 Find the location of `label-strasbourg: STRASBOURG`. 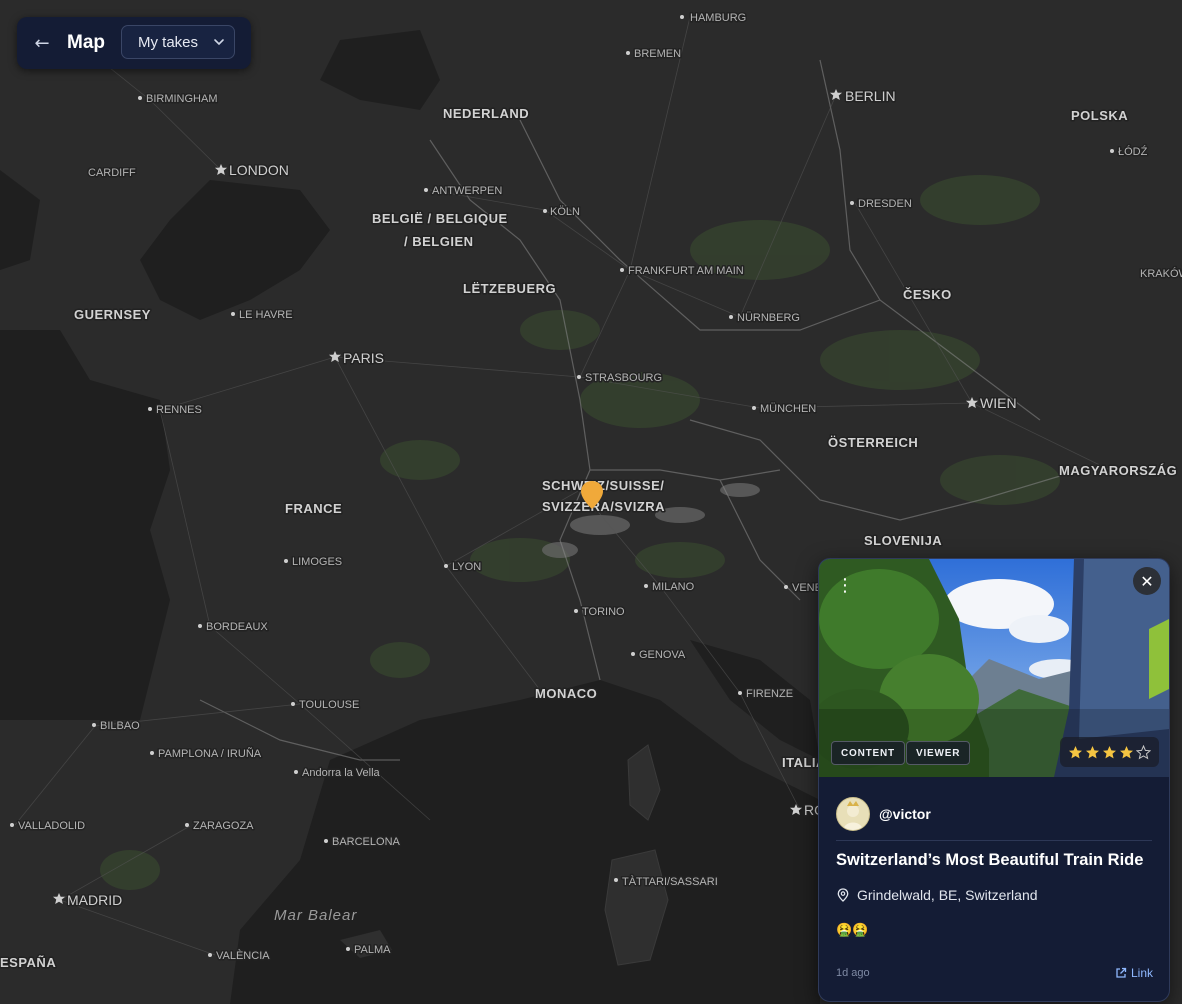

label-strasbourg: STRASBOURG is located at coordinates (623, 378).